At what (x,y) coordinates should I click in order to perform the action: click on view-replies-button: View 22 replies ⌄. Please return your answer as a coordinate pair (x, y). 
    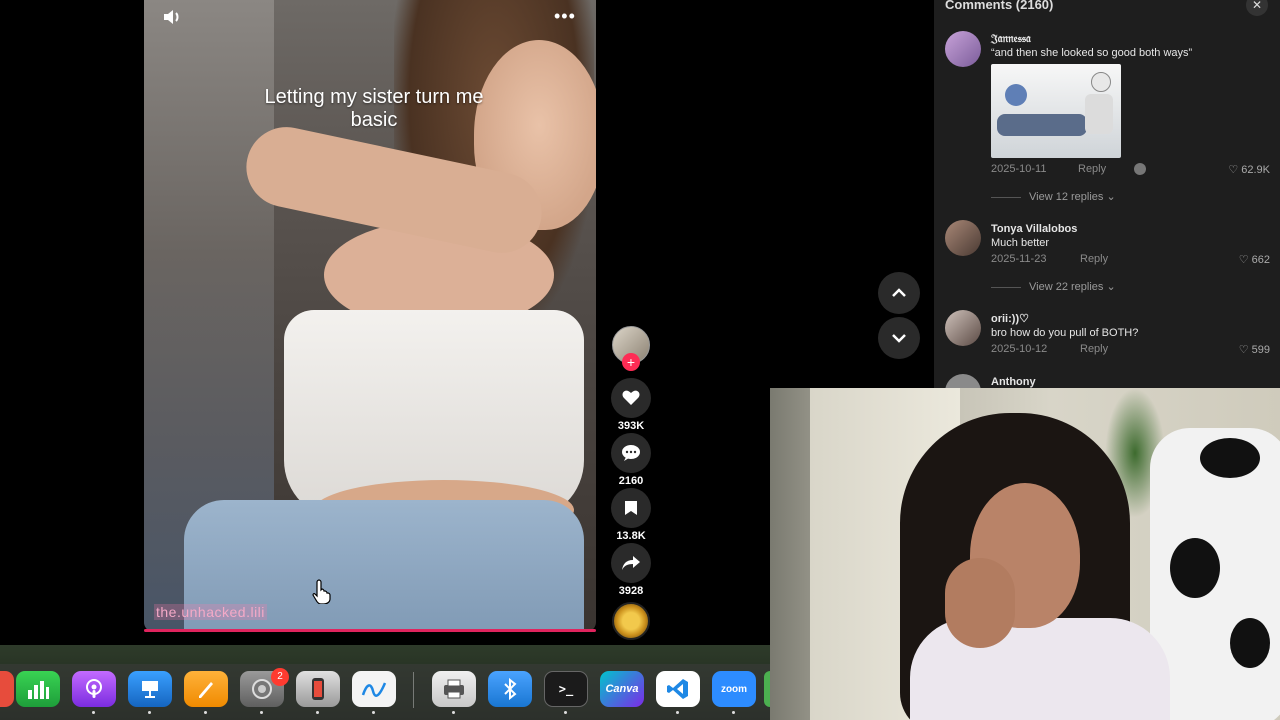
    Looking at the image, I should click on (1053, 286).